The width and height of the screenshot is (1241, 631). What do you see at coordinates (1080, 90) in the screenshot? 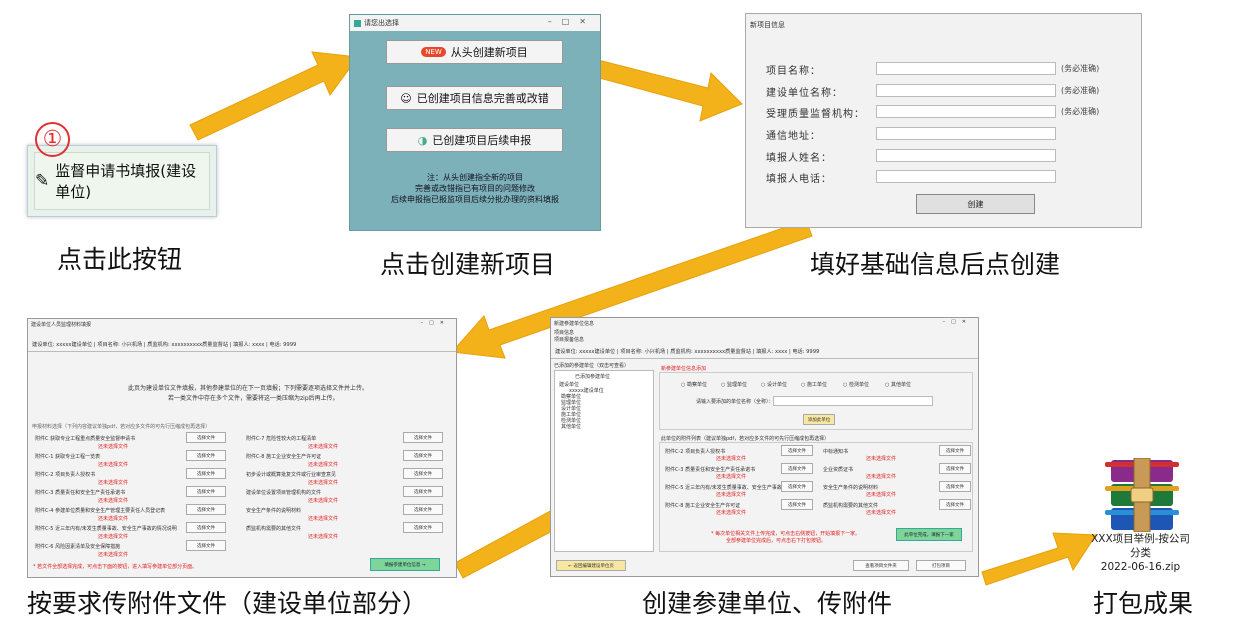
I see `field-hint-builder: (务必准确)` at bounding box center [1080, 90].